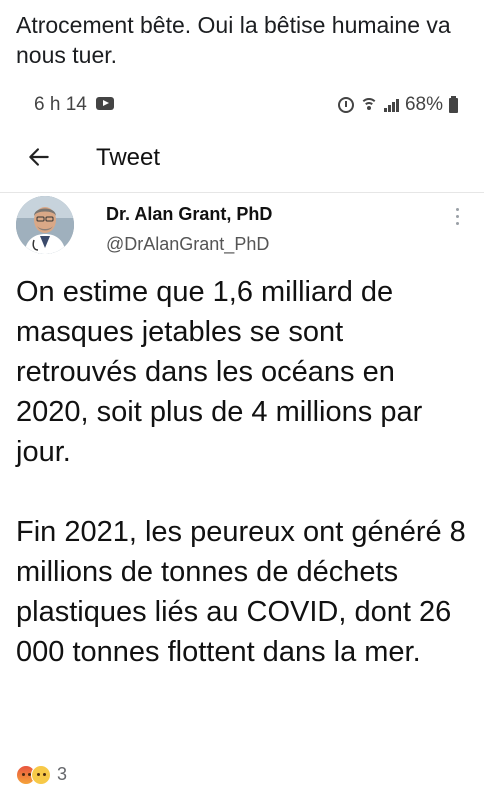  What do you see at coordinates (457, 219) in the screenshot?
I see `more-vertical-icon` at bounding box center [457, 219].